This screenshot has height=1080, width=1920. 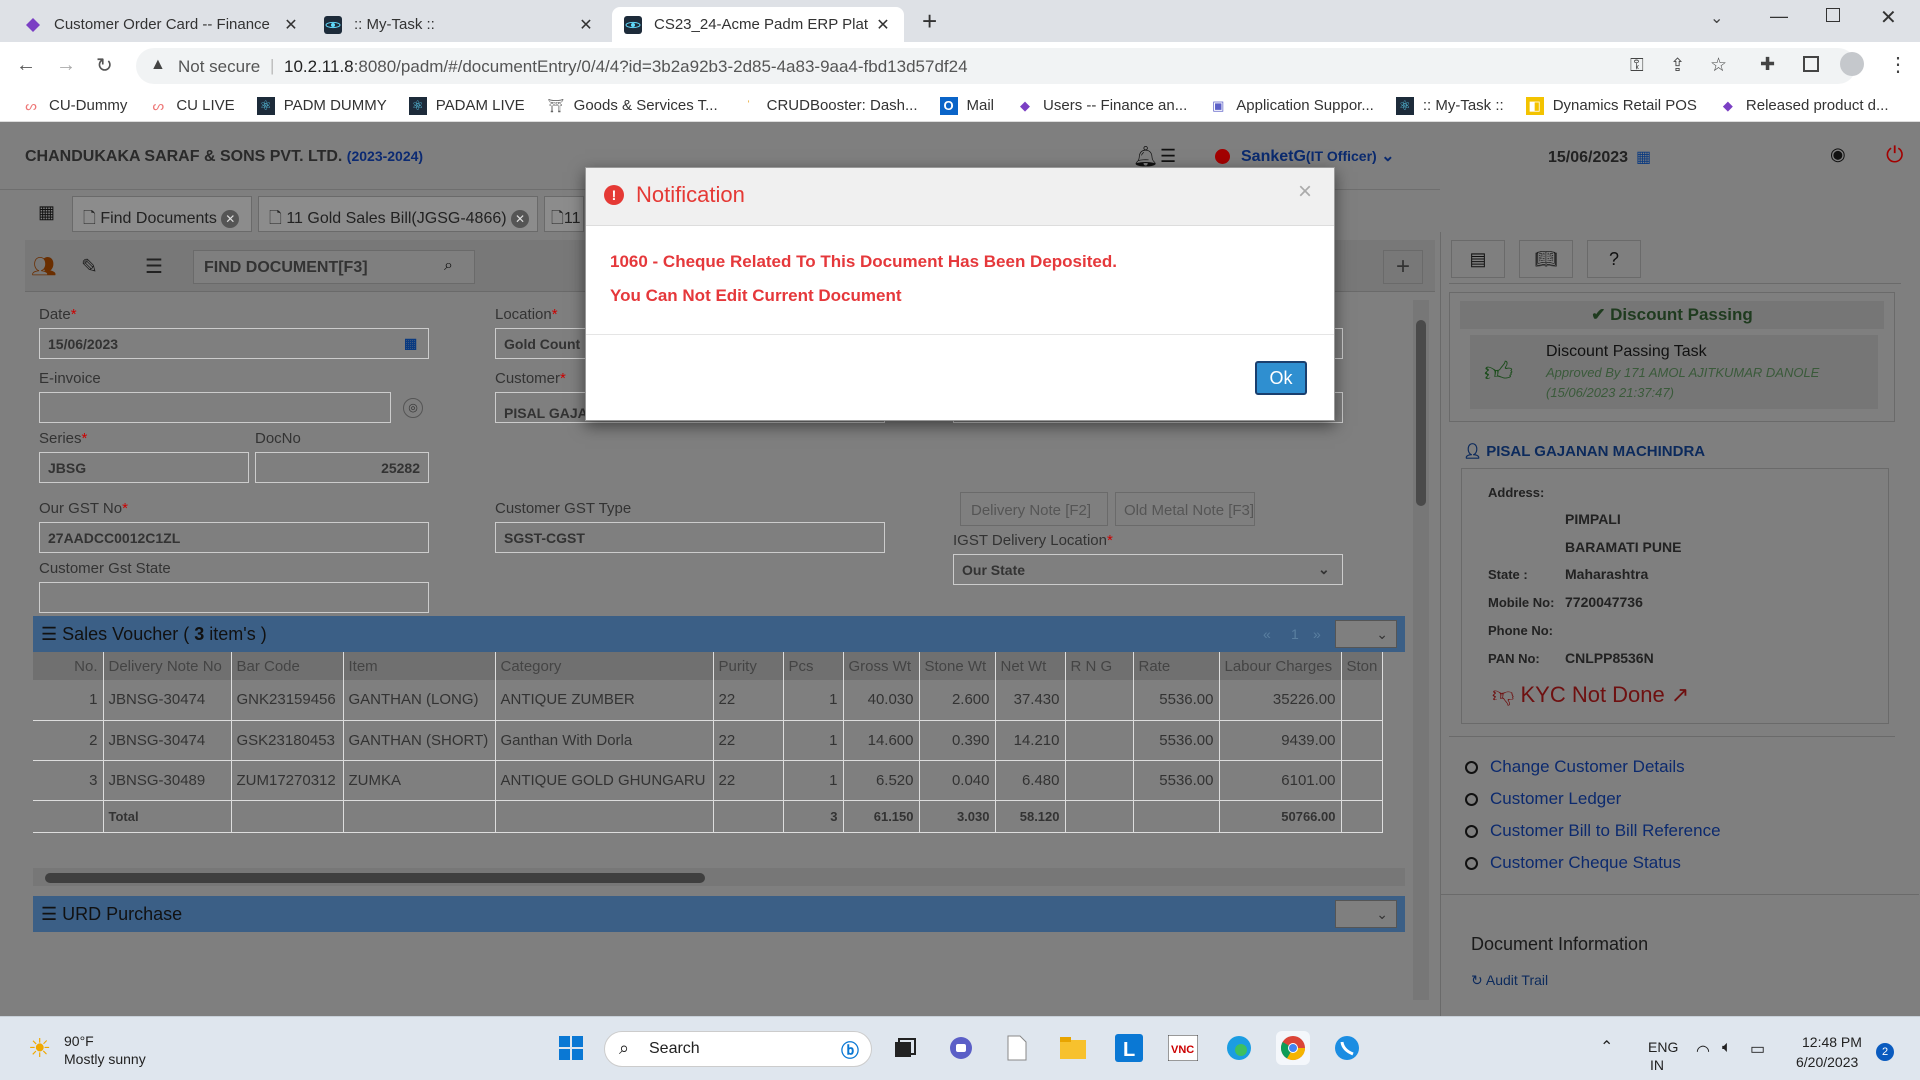 What do you see at coordinates (758, 24) in the screenshot?
I see `browser-tab-padm-erp: CS23_24-Acme Padm ERP Platfor ✕` at bounding box center [758, 24].